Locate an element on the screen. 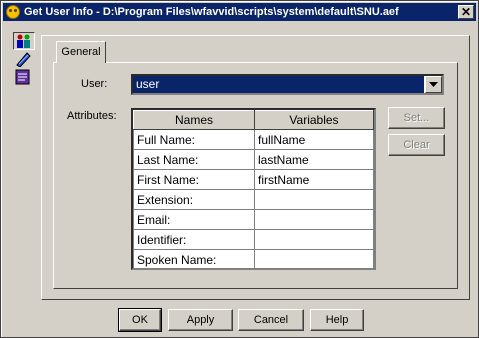  table-row: Last Name: lastName is located at coordinates (253, 159).